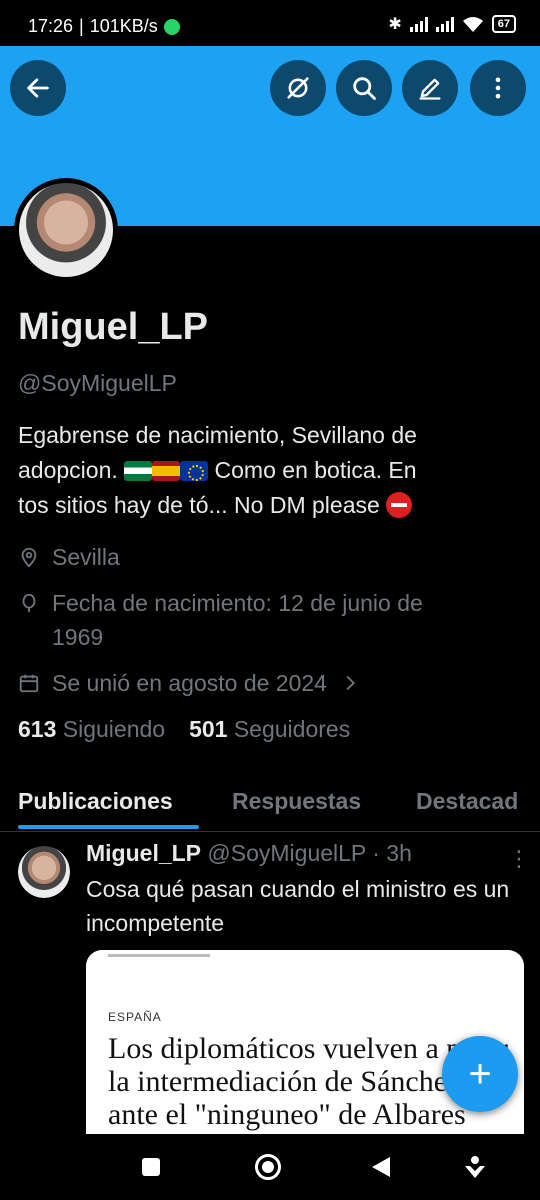 This screenshot has height=1200, width=540. Describe the element at coordinates (113, 327) in the screenshot. I see `profile-name: Miguel_LP` at that location.